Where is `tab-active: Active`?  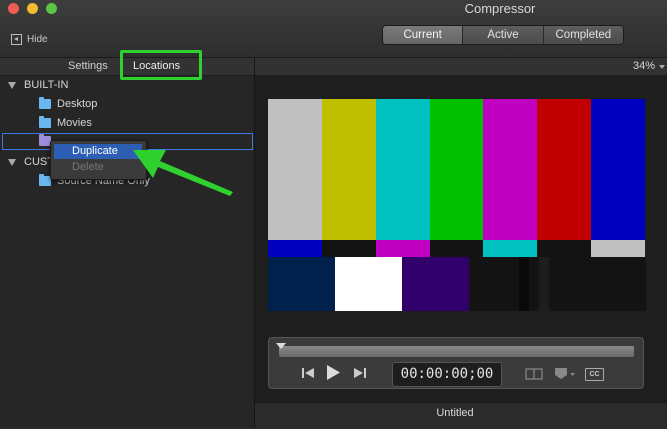
tab-active: Active is located at coordinates (502, 35).